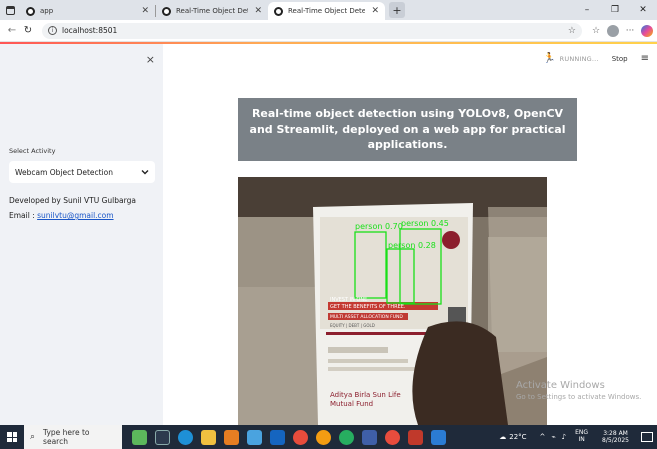 The image size is (657, 449). Describe the element at coordinates (52, 30) in the screenshot. I see `site-info-icon: i` at that location.